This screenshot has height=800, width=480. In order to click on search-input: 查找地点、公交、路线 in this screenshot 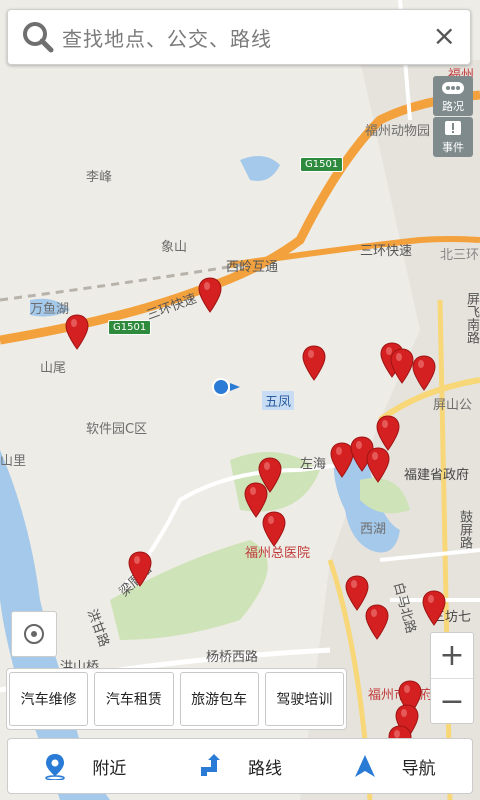, I will do `click(167, 37)`.